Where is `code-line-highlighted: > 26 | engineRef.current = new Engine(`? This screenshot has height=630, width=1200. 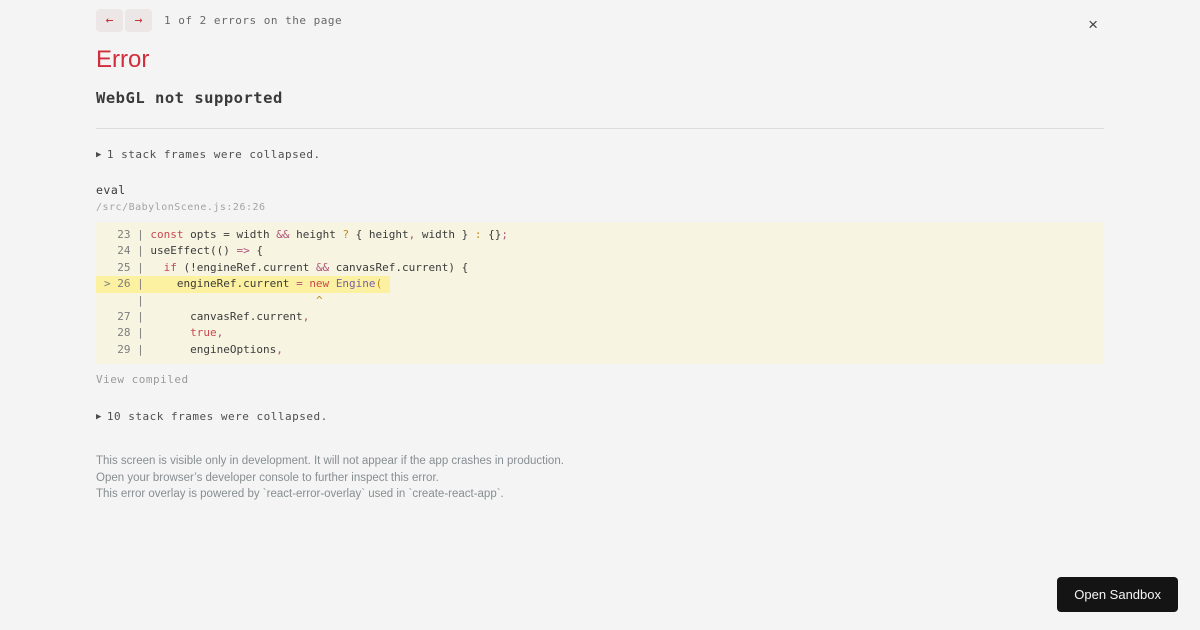
code-line-highlighted: > 26 | engineRef.current = new Engine( is located at coordinates (600, 284).